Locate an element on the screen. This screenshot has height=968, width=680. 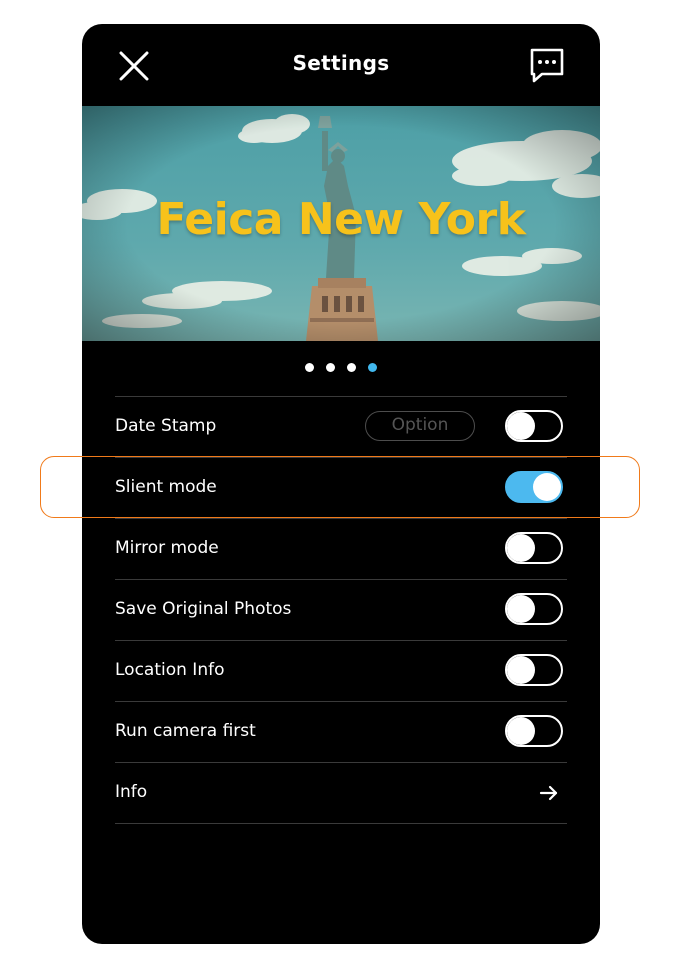
header: Settings is located at coordinates (341, 65).